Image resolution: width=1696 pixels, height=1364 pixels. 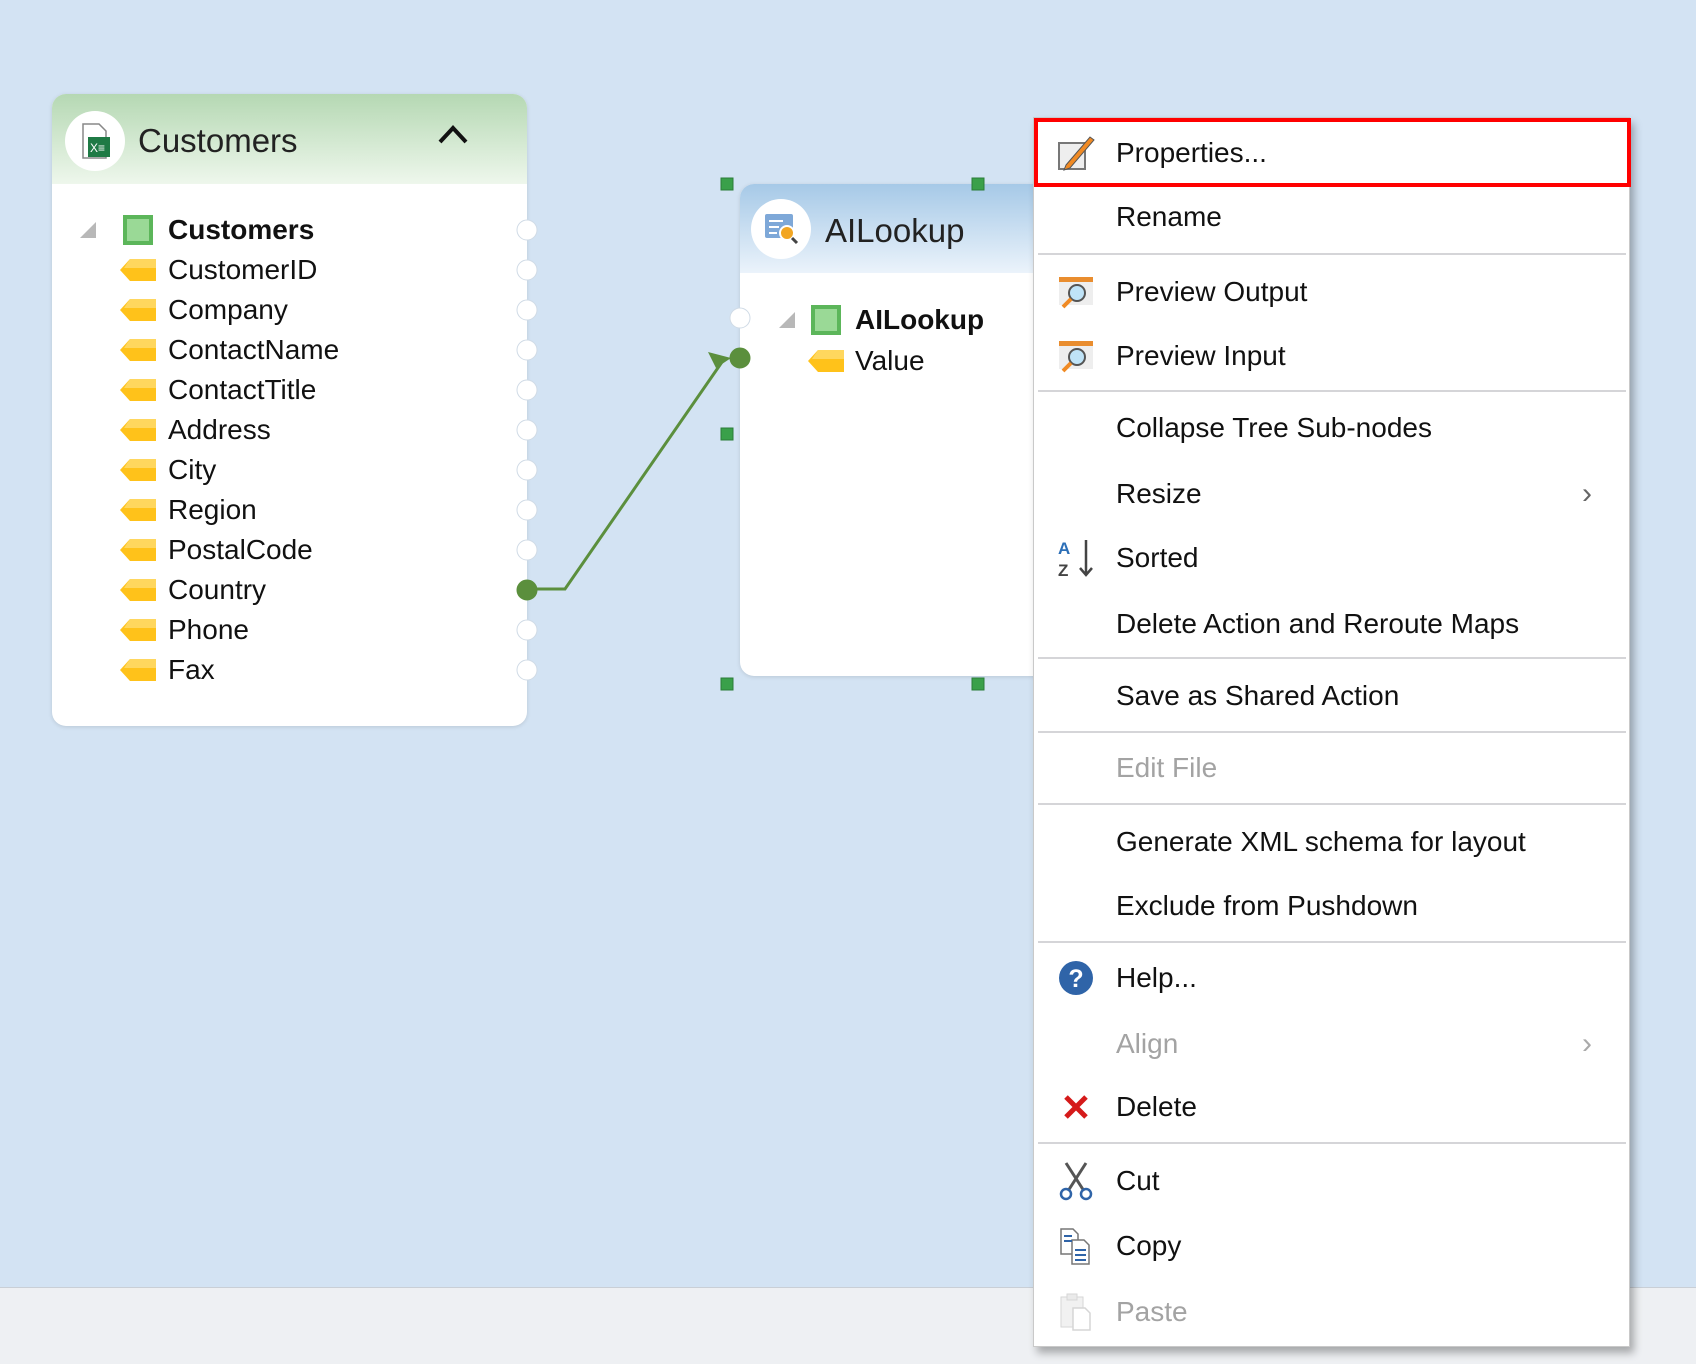 I want to click on menu-item-rename: Rename, so click(x=1331, y=217).